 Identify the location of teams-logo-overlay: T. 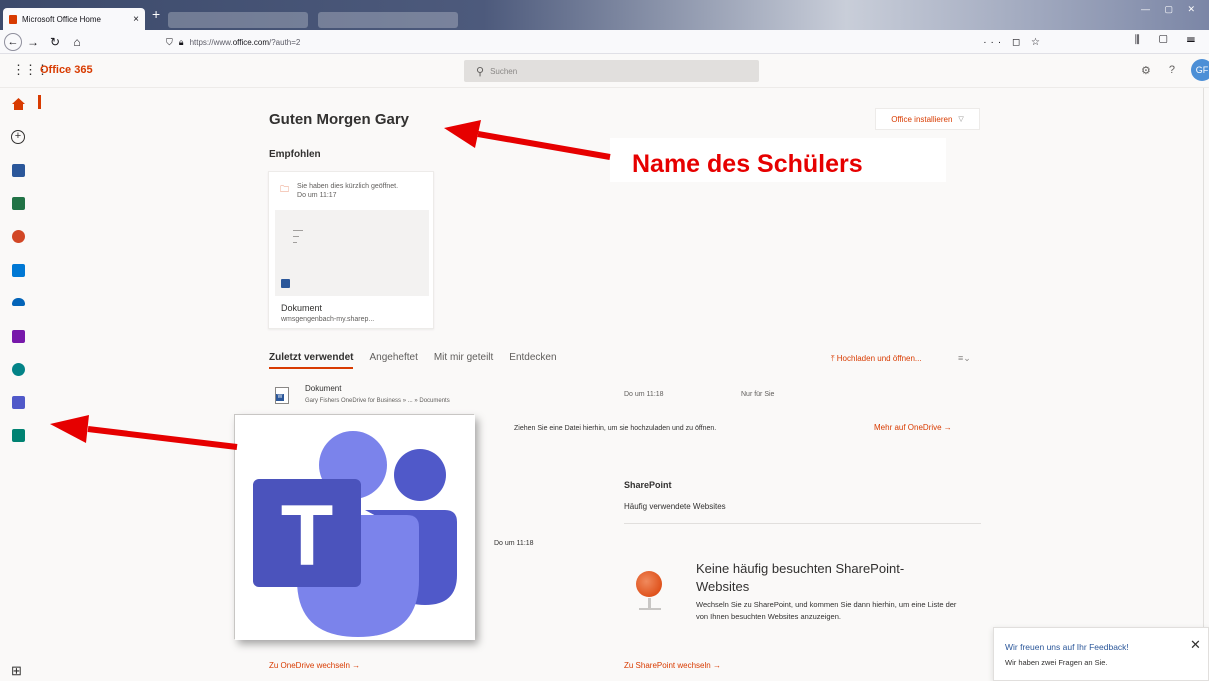
(354, 527).